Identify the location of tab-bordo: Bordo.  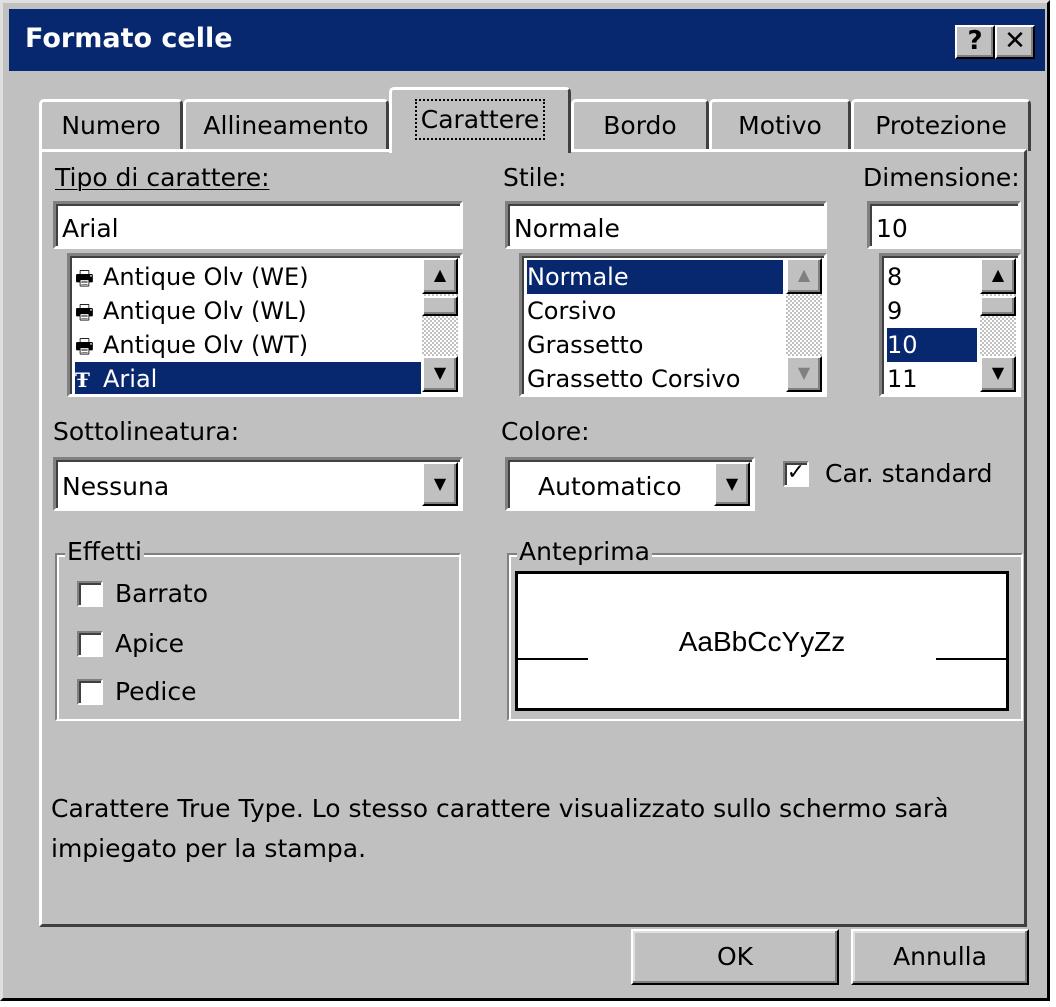
(640, 125).